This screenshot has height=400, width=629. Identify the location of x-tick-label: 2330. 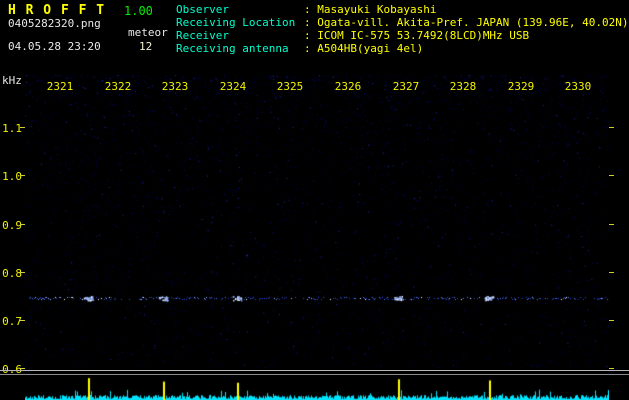
(578, 86).